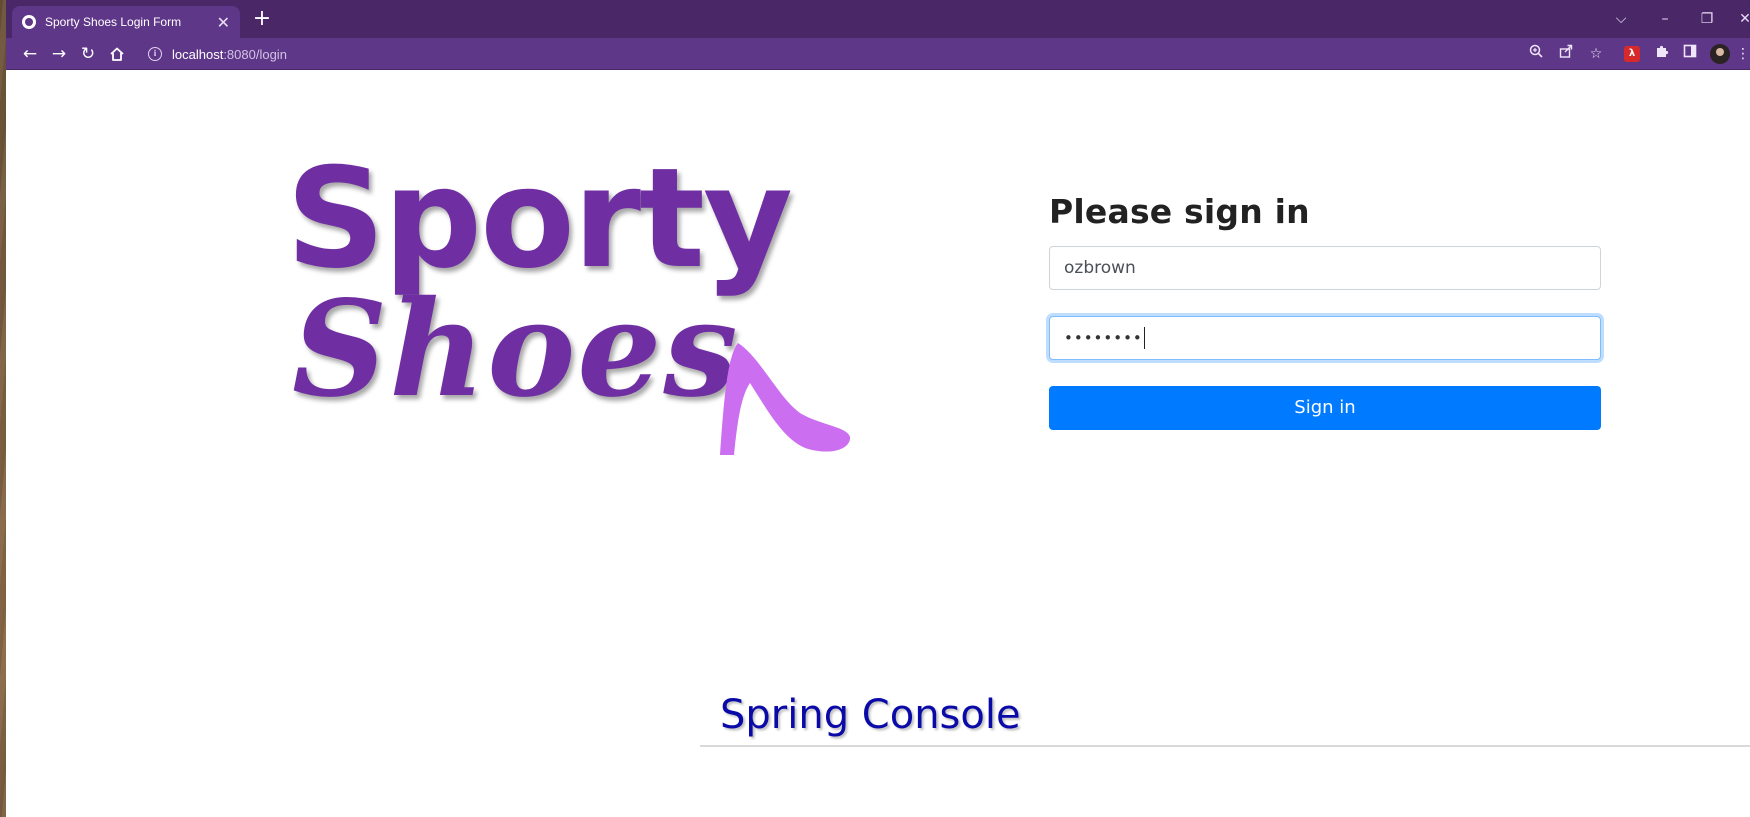 This screenshot has width=1750, height=817. I want to click on share-icon, so click(1566, 54).